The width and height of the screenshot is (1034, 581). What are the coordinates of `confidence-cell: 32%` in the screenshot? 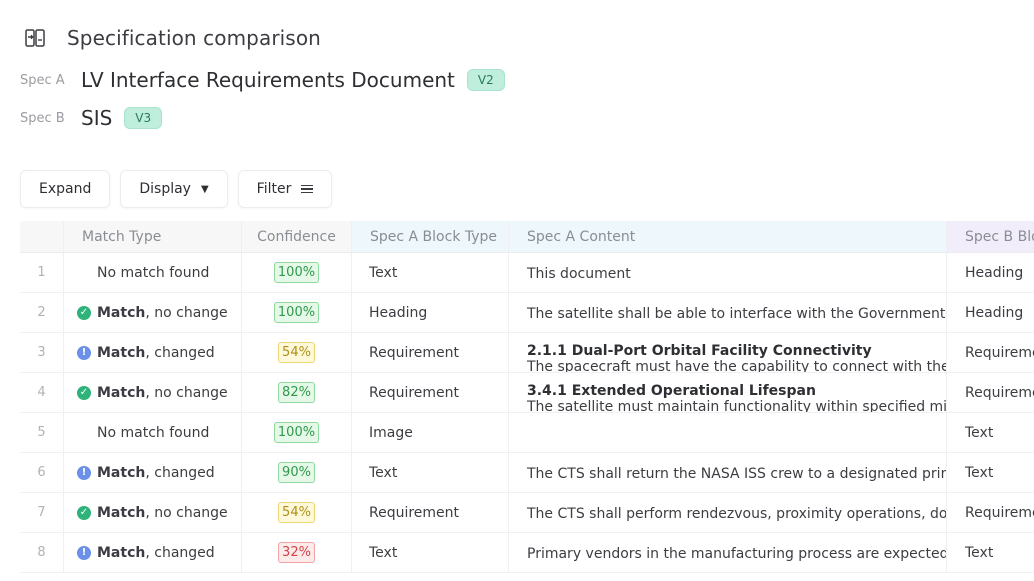 It's located at (297, 552).